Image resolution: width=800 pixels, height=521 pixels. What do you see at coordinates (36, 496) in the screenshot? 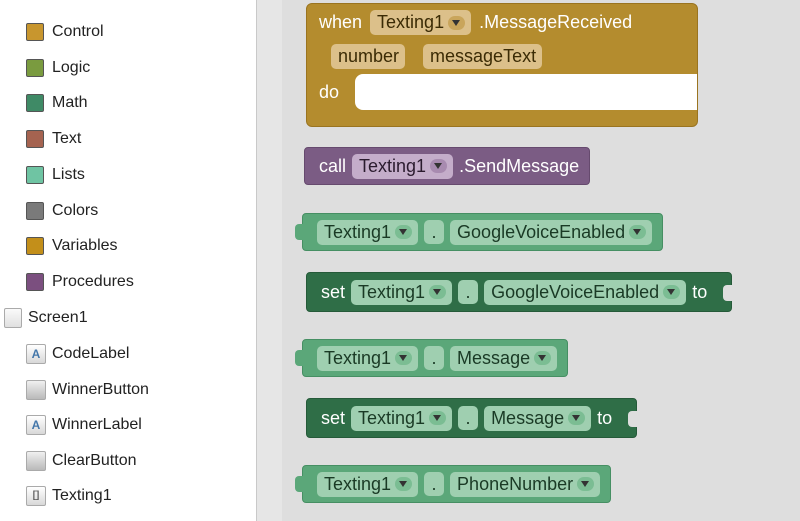
I see `texting-icon: []` at bounding box center [36, 496].